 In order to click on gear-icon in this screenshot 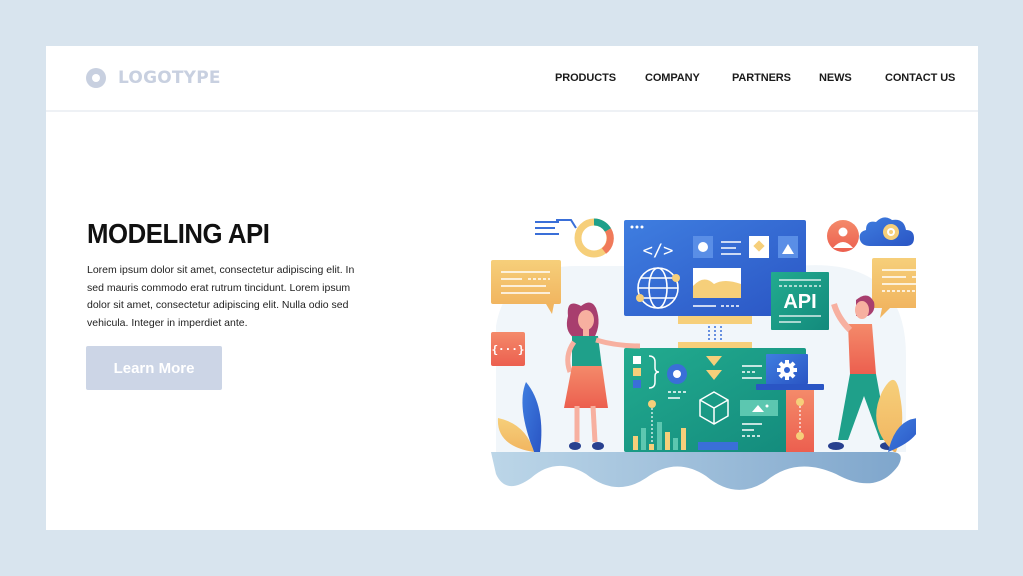, I will do `click(787, 370)`.